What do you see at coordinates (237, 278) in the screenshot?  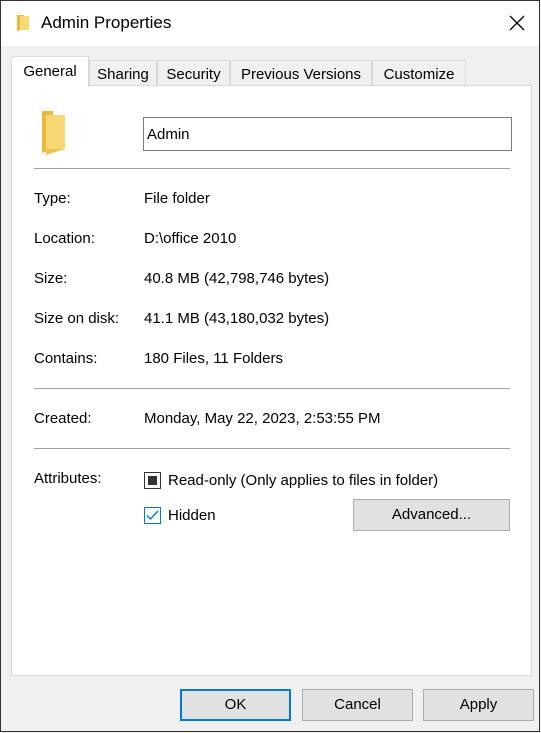 I see `size-value: 40.8 MB (42,798,746 bytes)` at bounding box center [237, 278].